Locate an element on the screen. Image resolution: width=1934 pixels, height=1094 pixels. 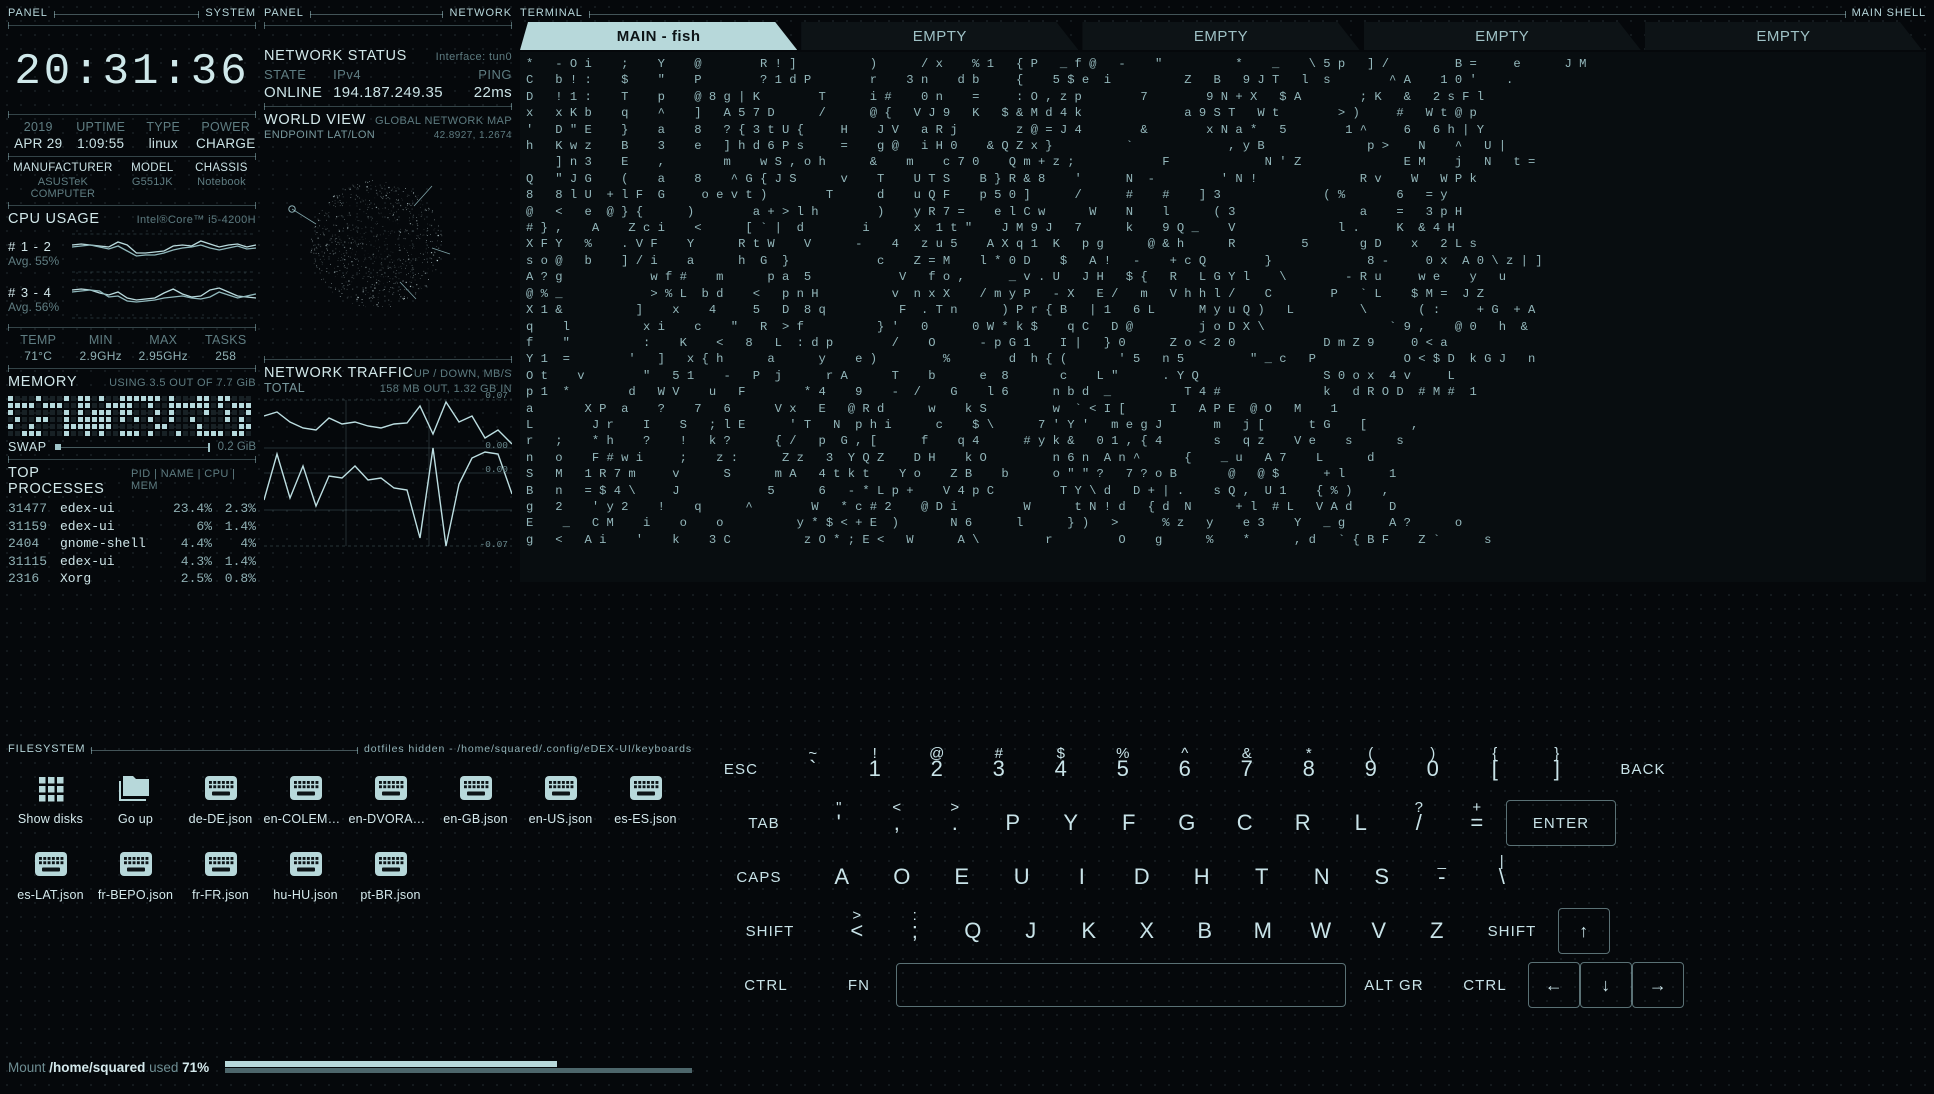
key-4: $4 is located at coordinates (1061, 768).